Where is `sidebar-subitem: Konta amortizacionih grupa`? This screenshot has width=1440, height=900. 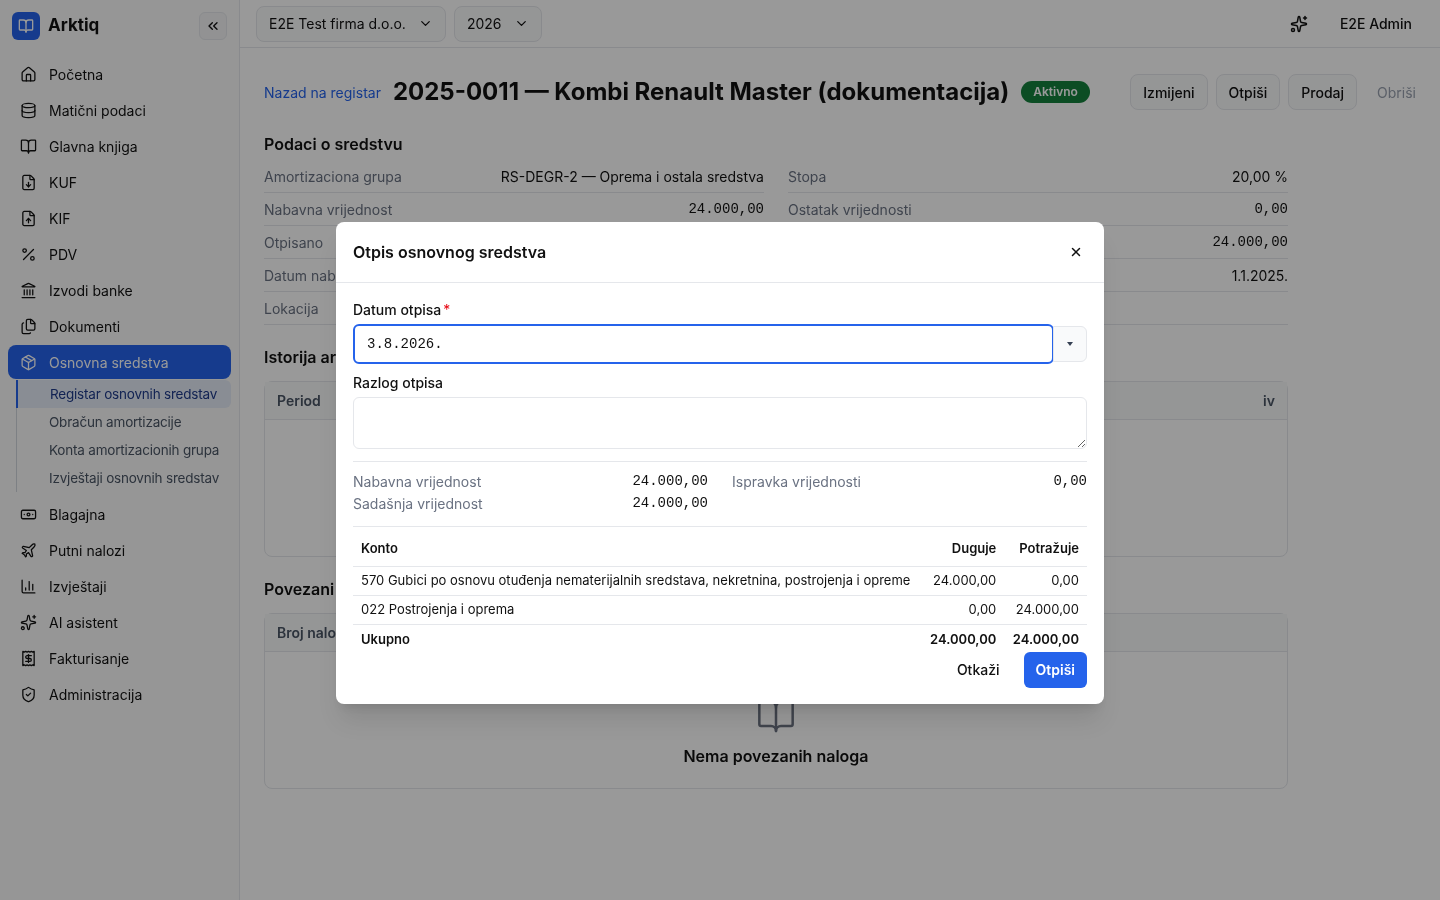 sidebar-subitem: Konta amortizacionih grupa is located at coordinates (124, 450).